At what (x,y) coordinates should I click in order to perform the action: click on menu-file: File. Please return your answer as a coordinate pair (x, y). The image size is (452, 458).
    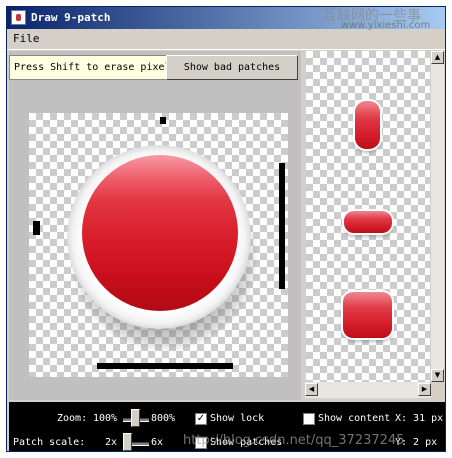
    Looking at the image, I should click on (26, 38).